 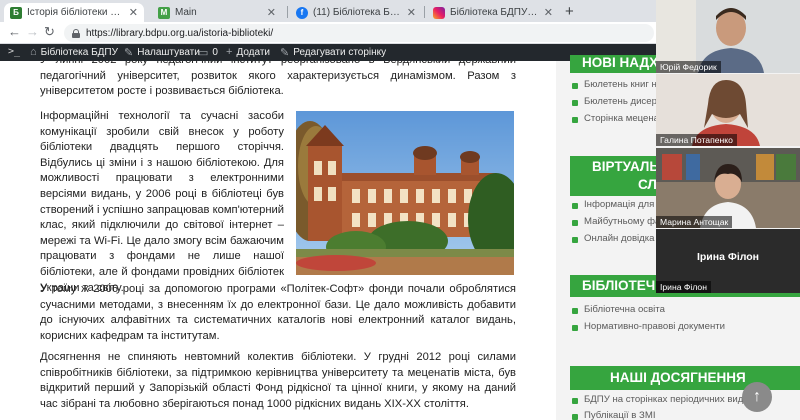 I want to click on home-icon: ⌂, so click(x=33, y=52).